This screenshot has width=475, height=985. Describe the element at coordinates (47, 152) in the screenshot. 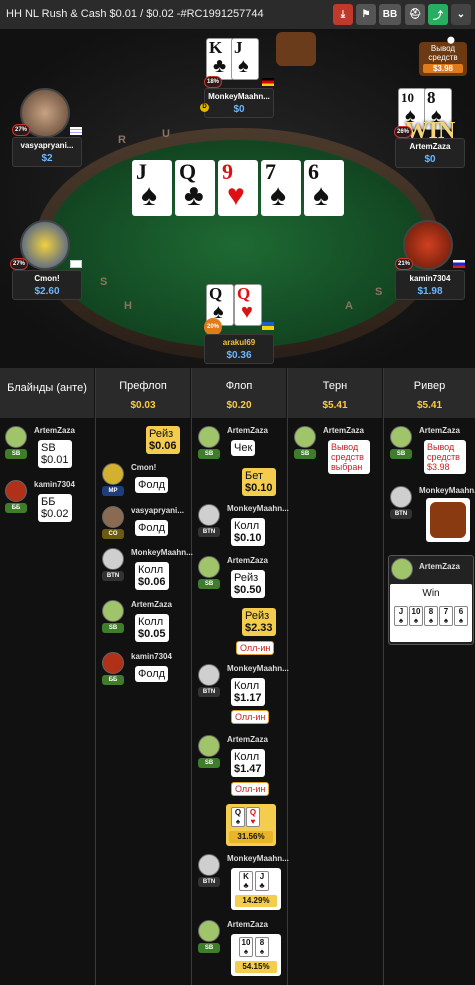

I see `seat-left-top: vasyapryani... $2` at that location.